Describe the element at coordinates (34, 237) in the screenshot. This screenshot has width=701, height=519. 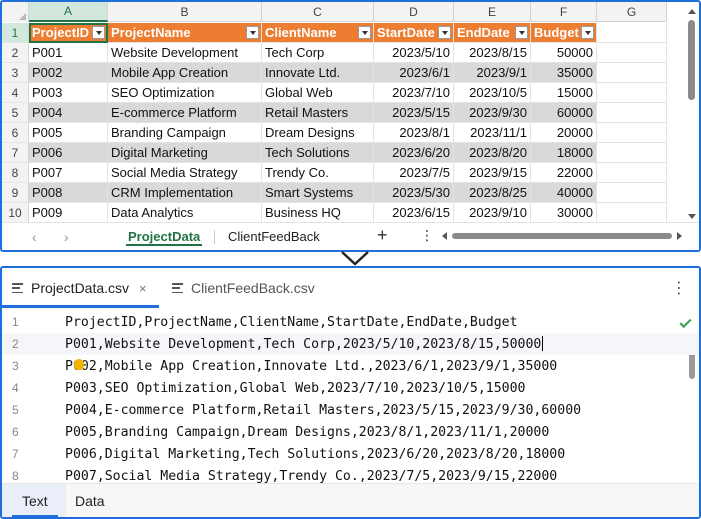
I see `prev-sheet-icon: ‹` at that location.